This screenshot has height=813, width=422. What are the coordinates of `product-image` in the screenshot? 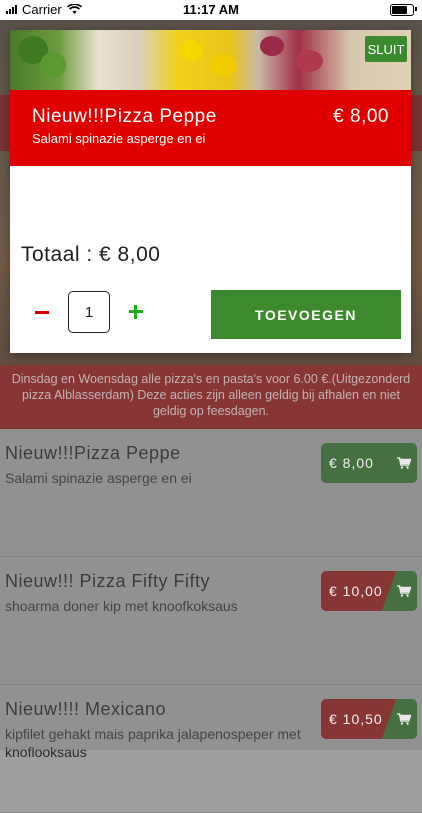 It's located at (210, 60).